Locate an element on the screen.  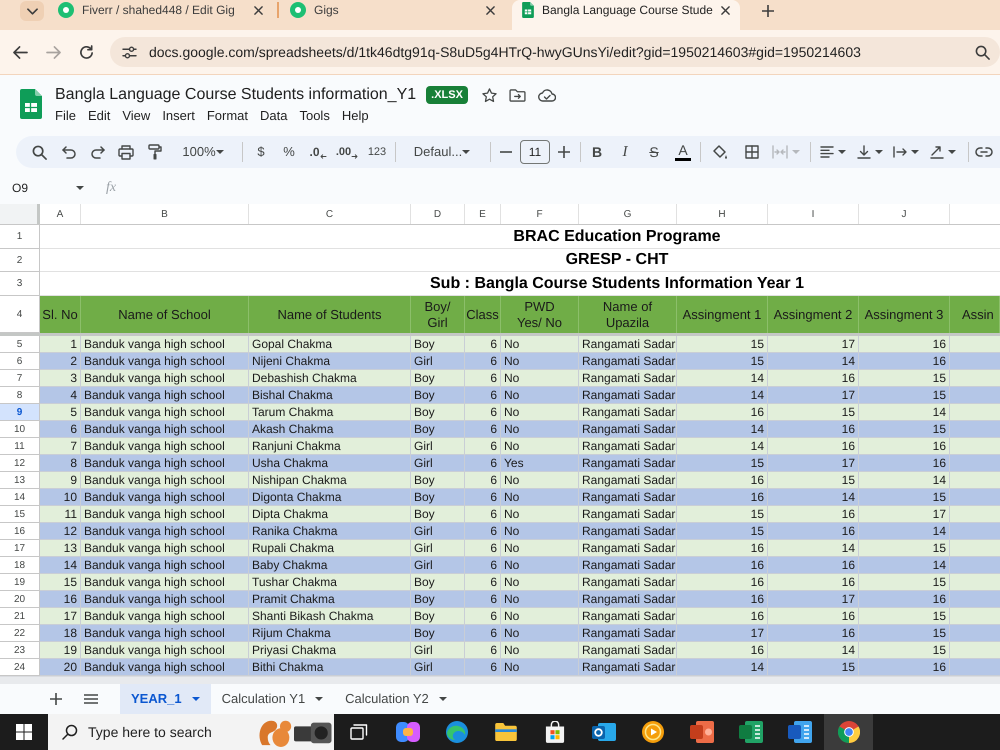
sheet-title: GRESP - CHT is located at coordinates (617, 260).